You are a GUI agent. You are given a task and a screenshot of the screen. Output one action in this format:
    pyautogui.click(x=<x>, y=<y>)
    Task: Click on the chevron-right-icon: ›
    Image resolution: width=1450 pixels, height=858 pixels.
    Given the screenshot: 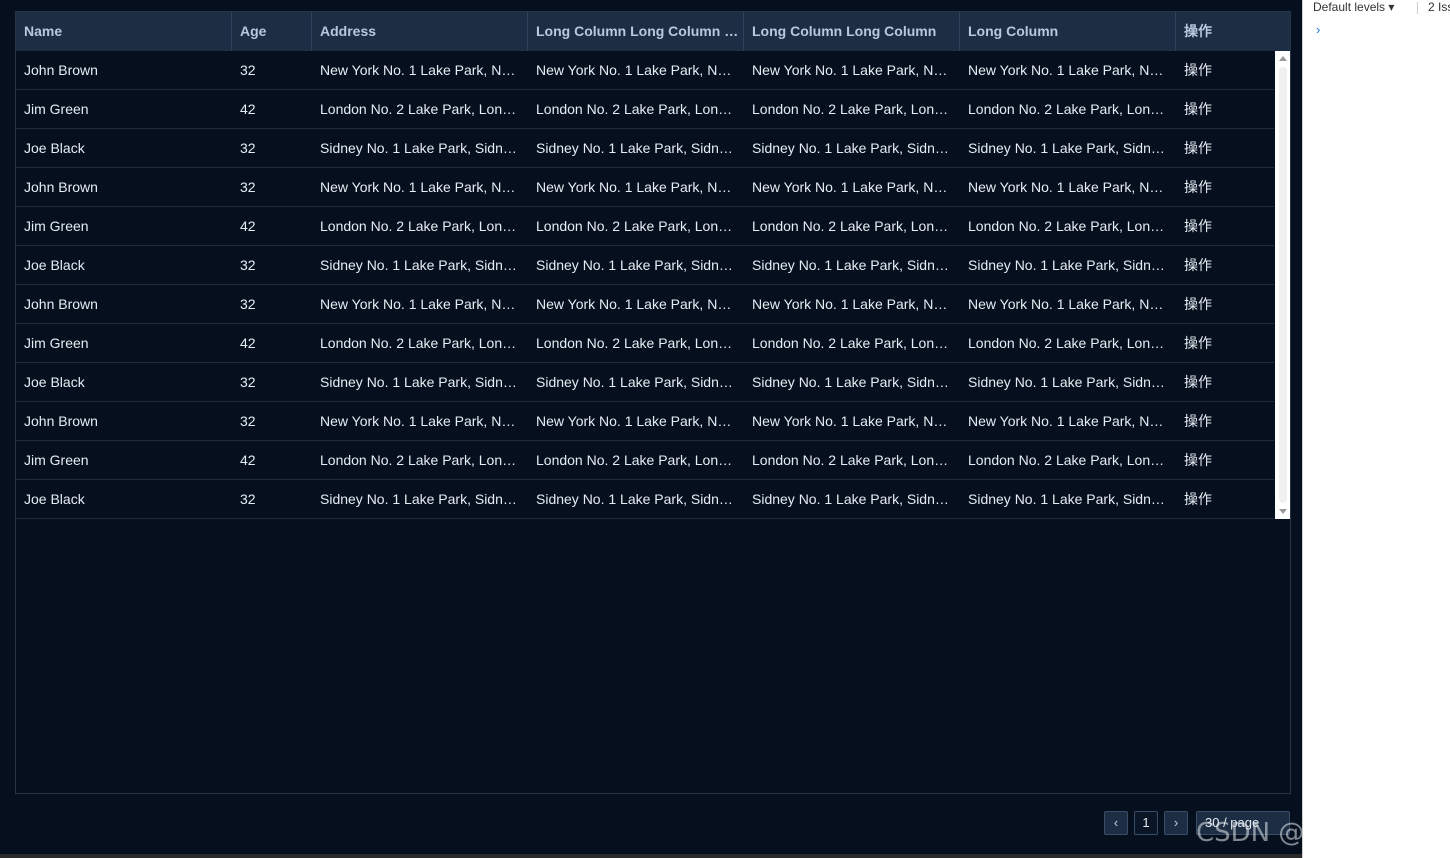 What is the action you would take?
    pyautogui.click(x=1176, y=822)
    